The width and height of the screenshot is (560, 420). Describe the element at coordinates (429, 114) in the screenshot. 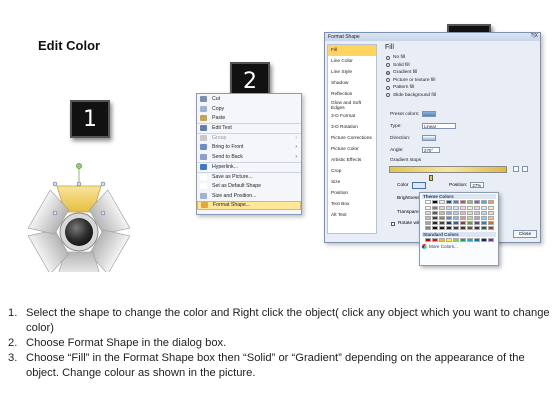

I see `preset-colors-dropdown` at that location.